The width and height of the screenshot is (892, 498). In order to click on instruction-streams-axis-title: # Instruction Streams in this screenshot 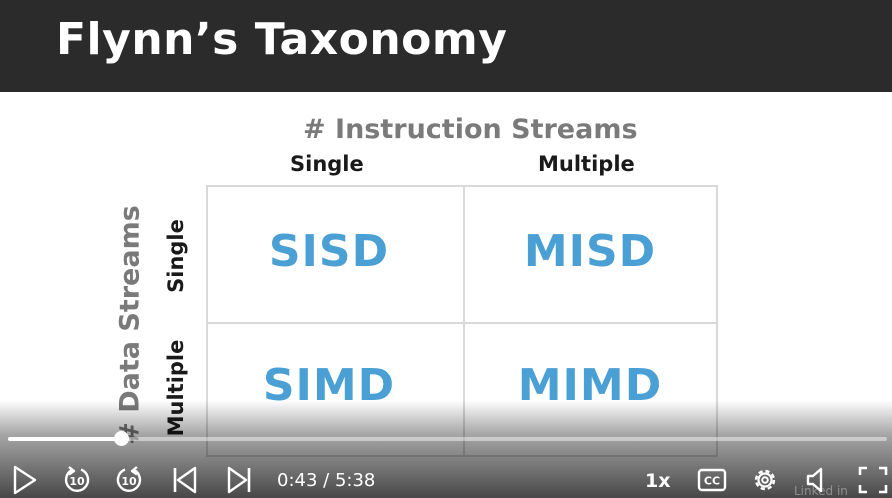, I will do `click(470, 129)`.